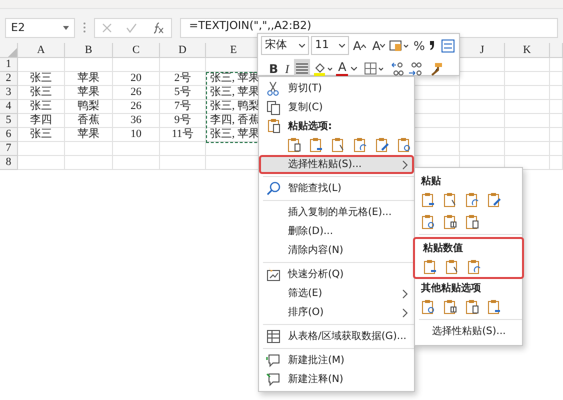  What do you see at coordinates (9, 135) in the screenshot?
I see `row-header: 6` at bounding box center [9, 135].